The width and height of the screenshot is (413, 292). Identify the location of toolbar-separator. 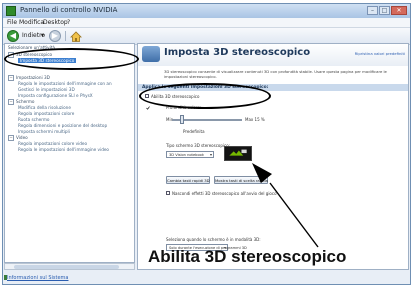
(65, 36).